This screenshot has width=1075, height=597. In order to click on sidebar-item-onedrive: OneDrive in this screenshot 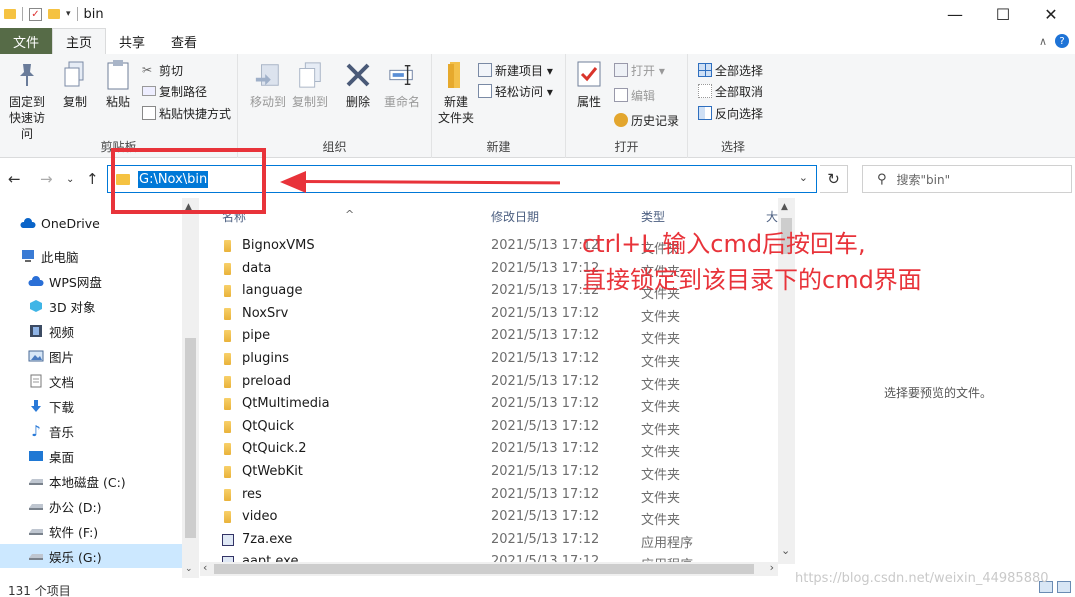, I will do `click(91, 223)`.